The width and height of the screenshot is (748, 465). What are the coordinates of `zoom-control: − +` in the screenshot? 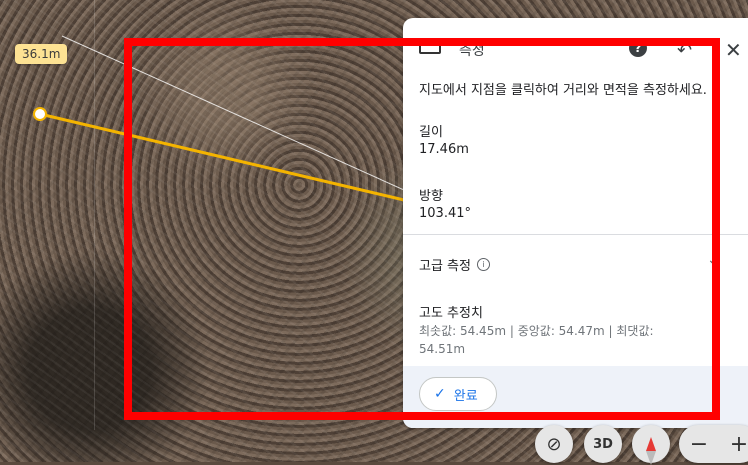 It's located at (713, 444).